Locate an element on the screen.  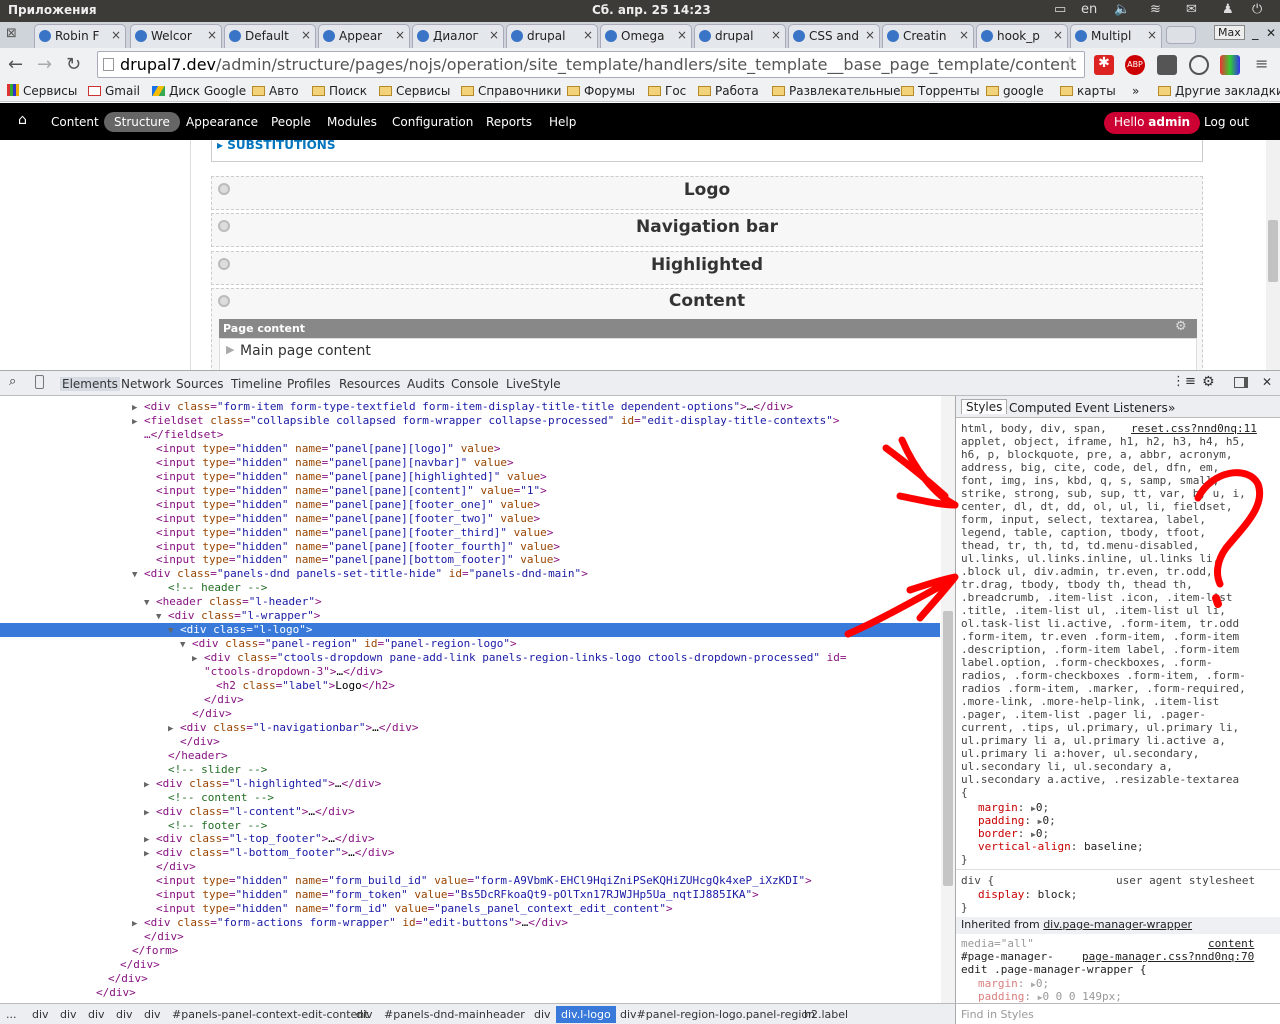
logout-link: Log out is located at coordinates (1226, 122).